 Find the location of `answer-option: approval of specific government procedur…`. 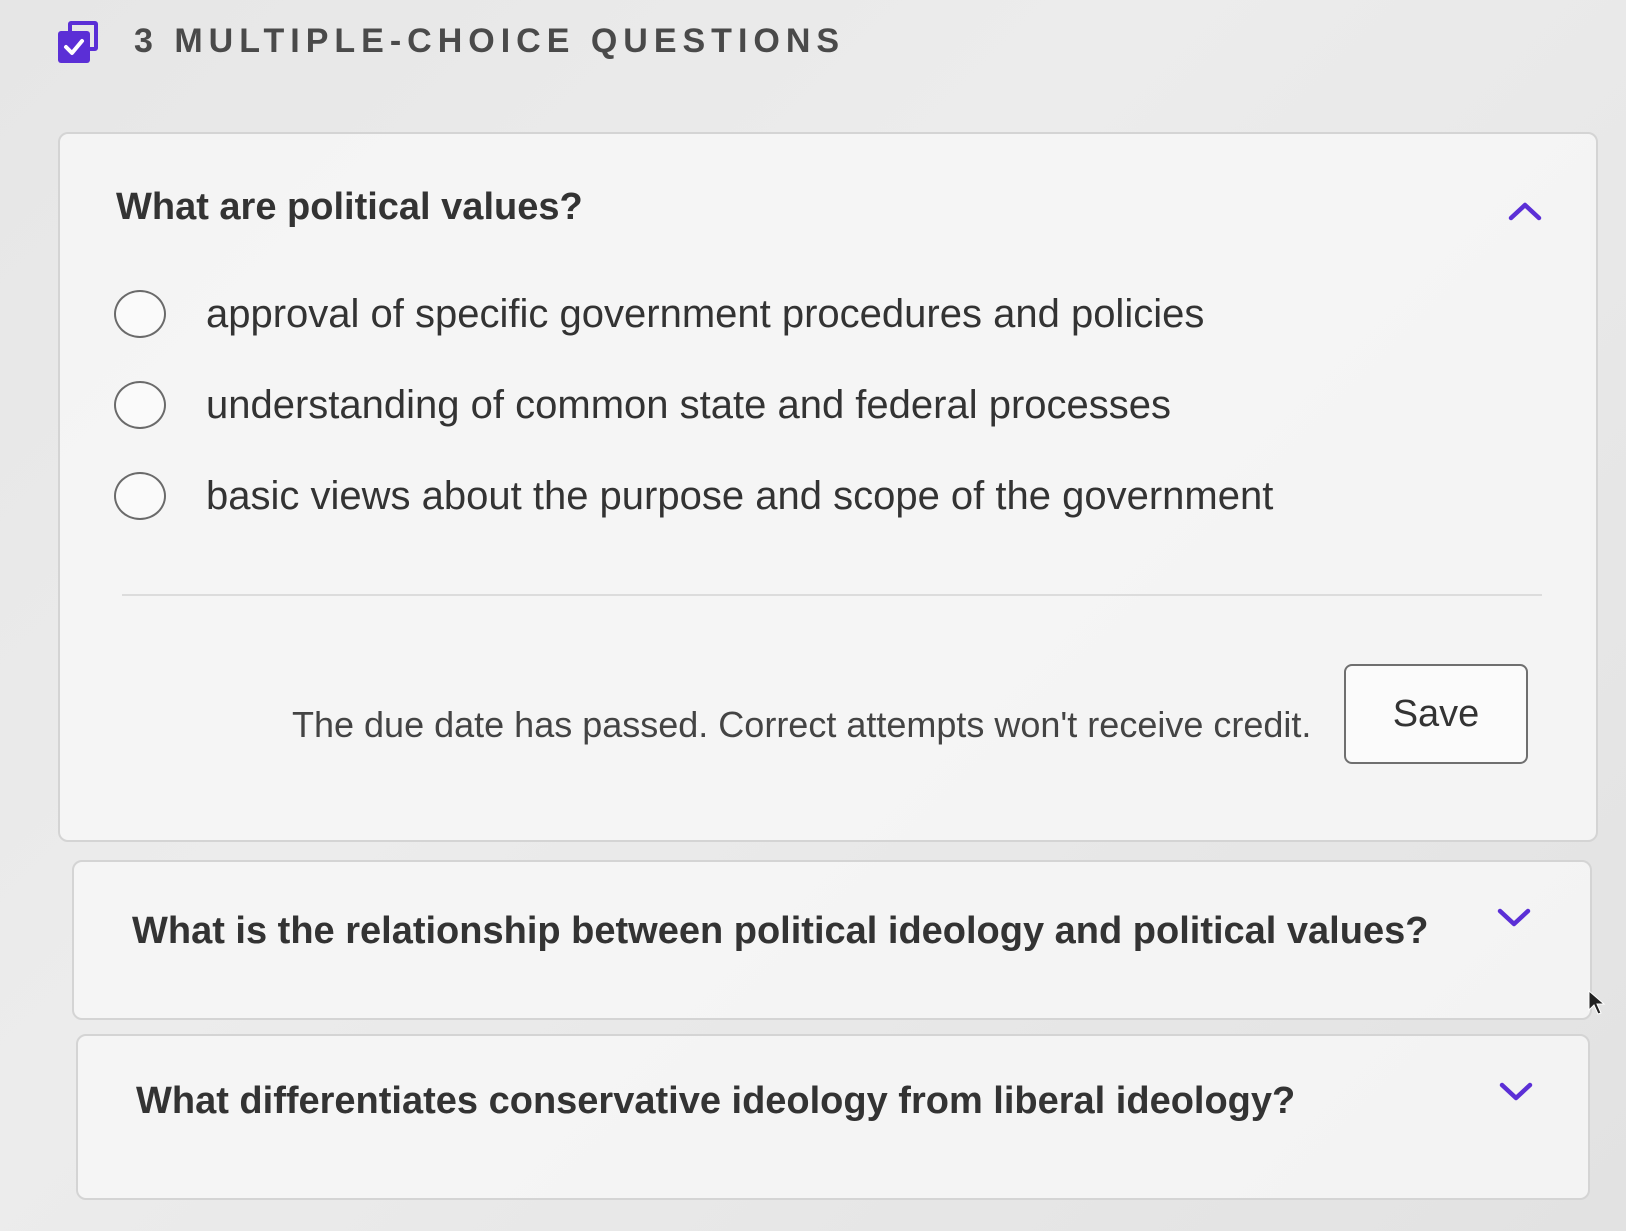

answer-option: approval of specific government procedur… is located at coordinates (693, 314).